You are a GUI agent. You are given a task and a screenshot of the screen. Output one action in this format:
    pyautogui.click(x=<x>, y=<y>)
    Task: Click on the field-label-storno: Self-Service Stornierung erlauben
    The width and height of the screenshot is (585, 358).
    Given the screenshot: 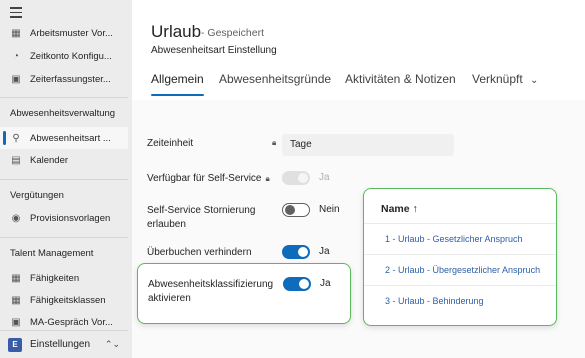 What is the action you would take?
    pyautogui.click(x=201, y=218)
    